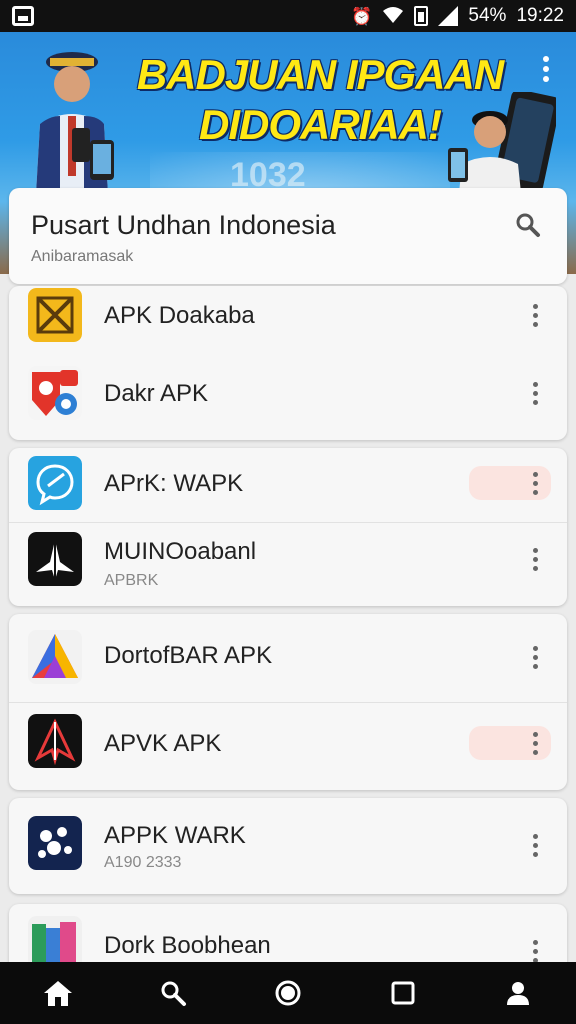 The image size is (576, 1024). Describe the element at coordinates (175, 835) in the screenshot. I see `app-title: APPK WARK` at that location.